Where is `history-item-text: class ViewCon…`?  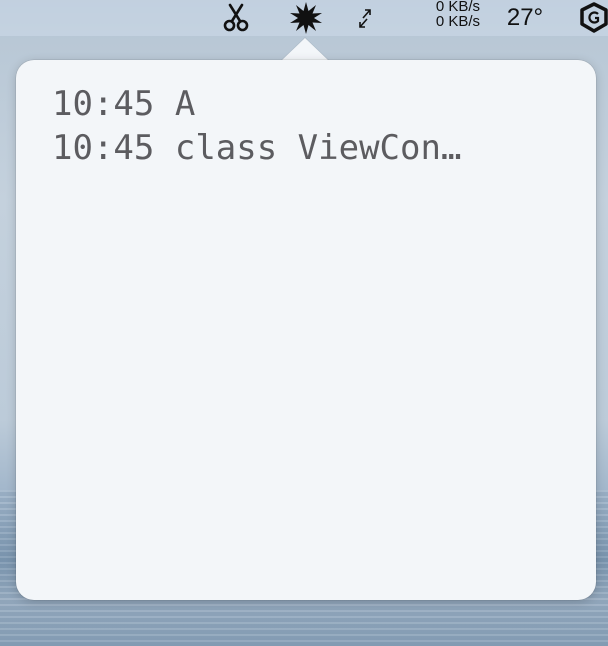
history-item-text: class ViewCon… is located at coordinates (318, 148).